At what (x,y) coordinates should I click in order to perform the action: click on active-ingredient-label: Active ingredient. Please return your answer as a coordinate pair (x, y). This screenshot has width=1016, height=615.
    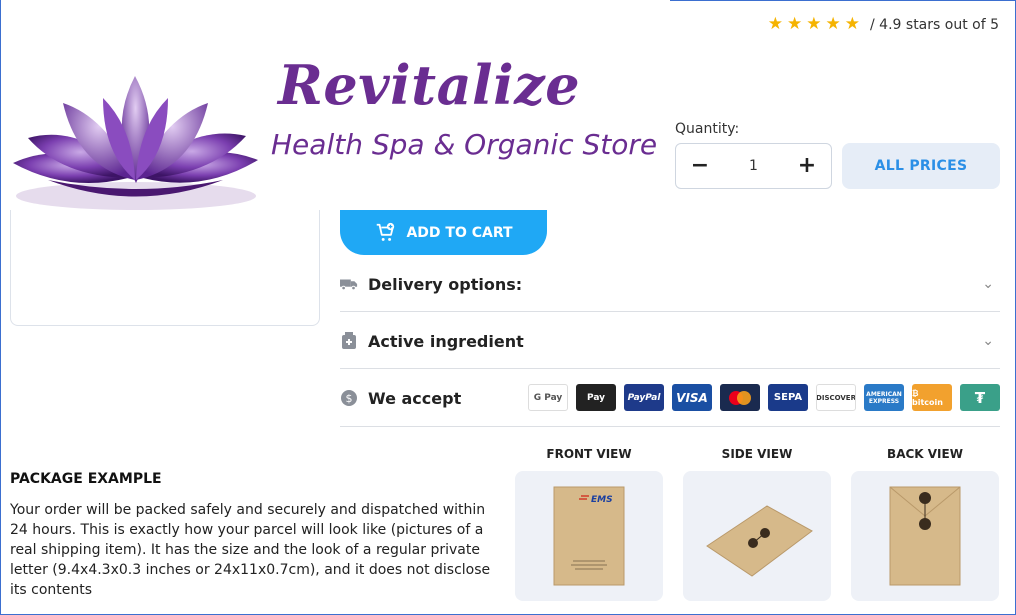
    Looking at the image, I should click on (446, 341).